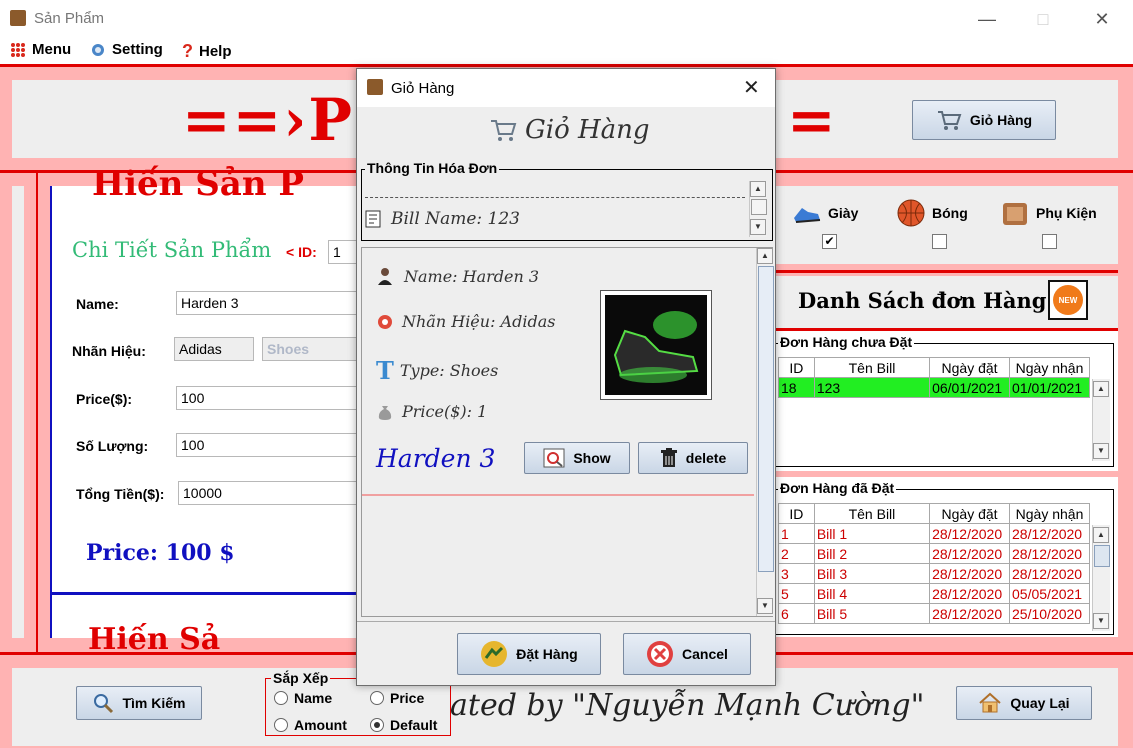 Image resolution: width=1133 pixels, height=748 pixels. I want to click on document-icon, so click(373, 219).